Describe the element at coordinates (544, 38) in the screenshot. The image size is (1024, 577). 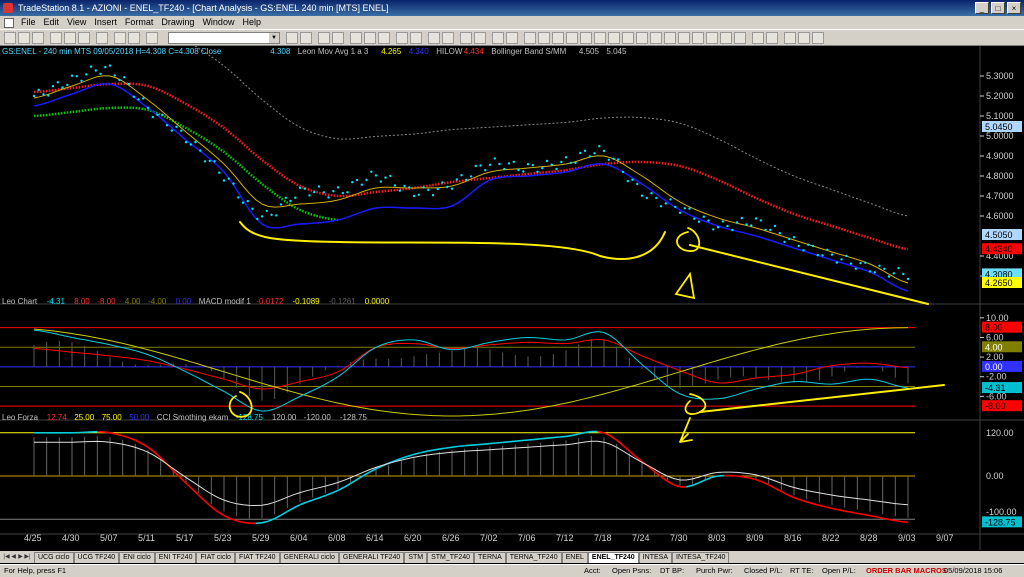
I see `crosshair-icon` at that location.